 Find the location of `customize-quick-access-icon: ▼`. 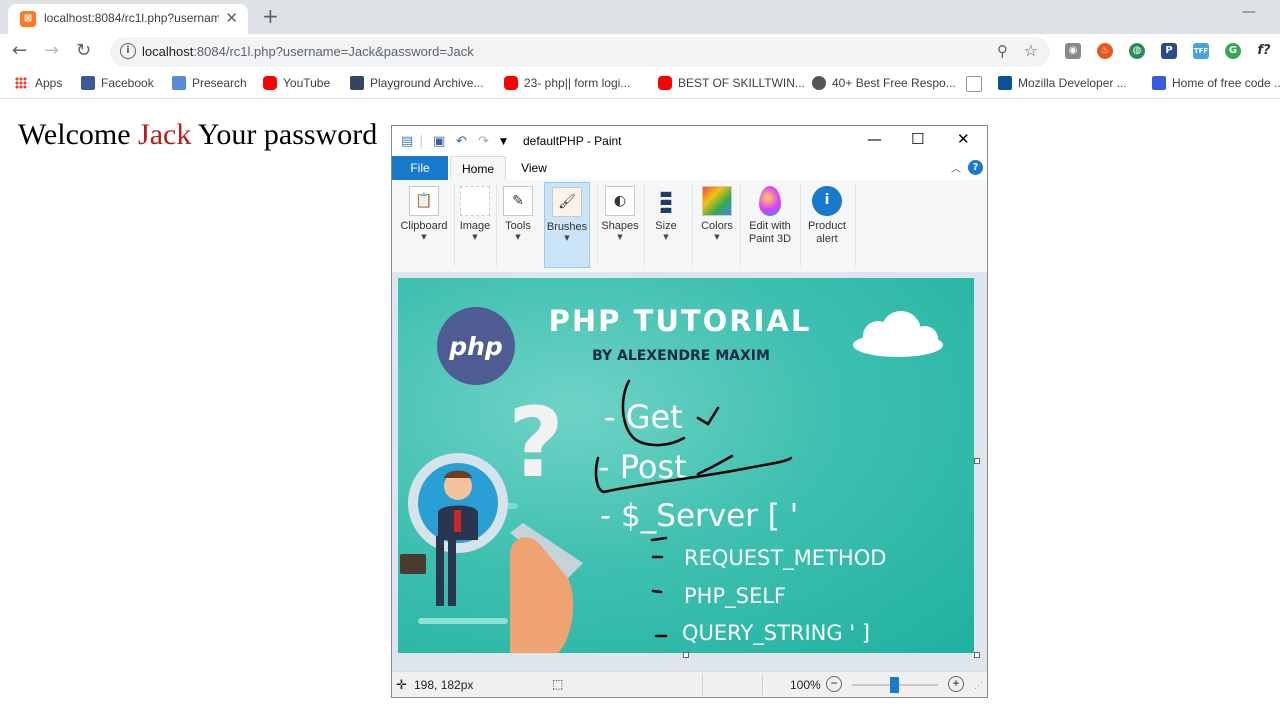

customize-quick-access-icon: ▼ is located at coordinates (503, 142).